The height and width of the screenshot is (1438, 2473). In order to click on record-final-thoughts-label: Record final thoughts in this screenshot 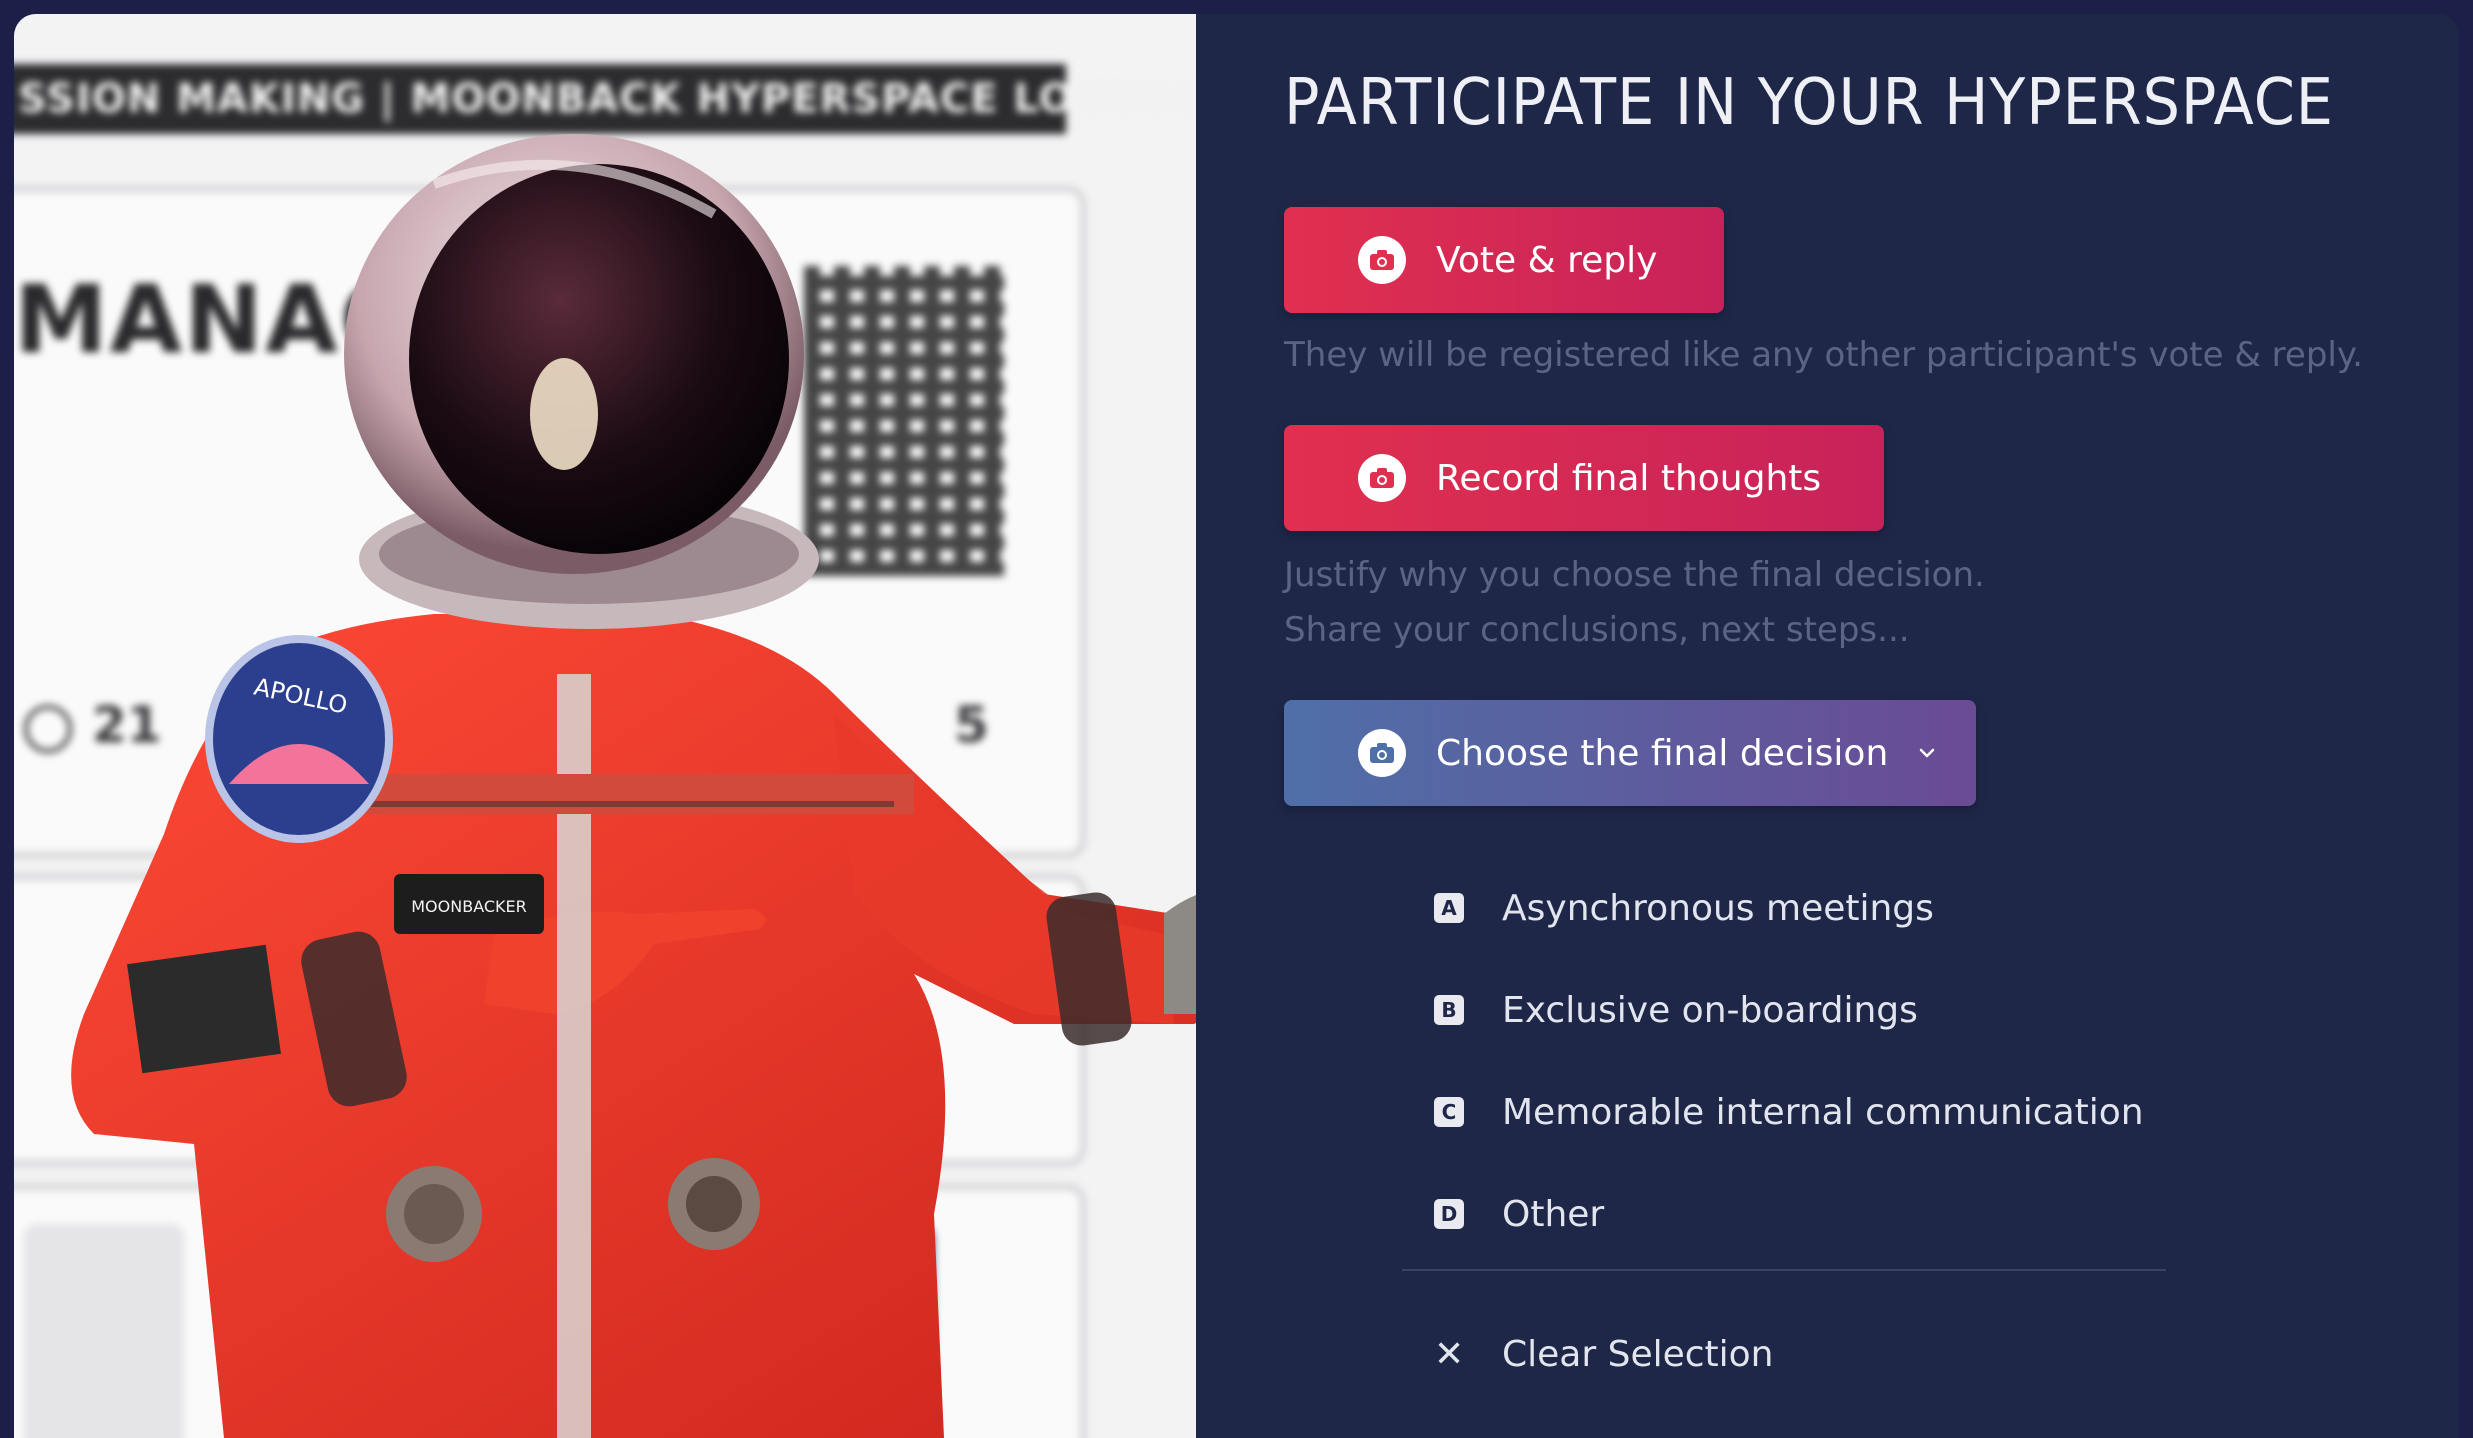, I will do `click(1629, 478)`.